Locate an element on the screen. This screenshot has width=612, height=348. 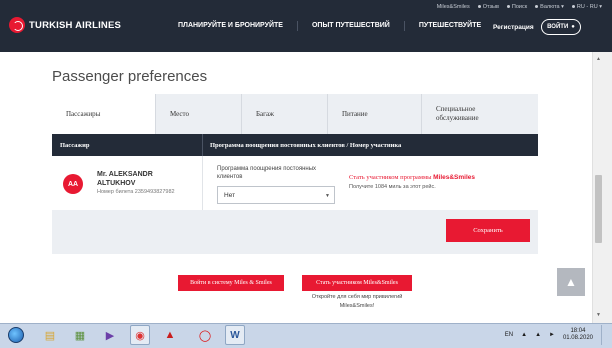
util-link-currency: Валюта ▾ is located at coordinates (549, 7).